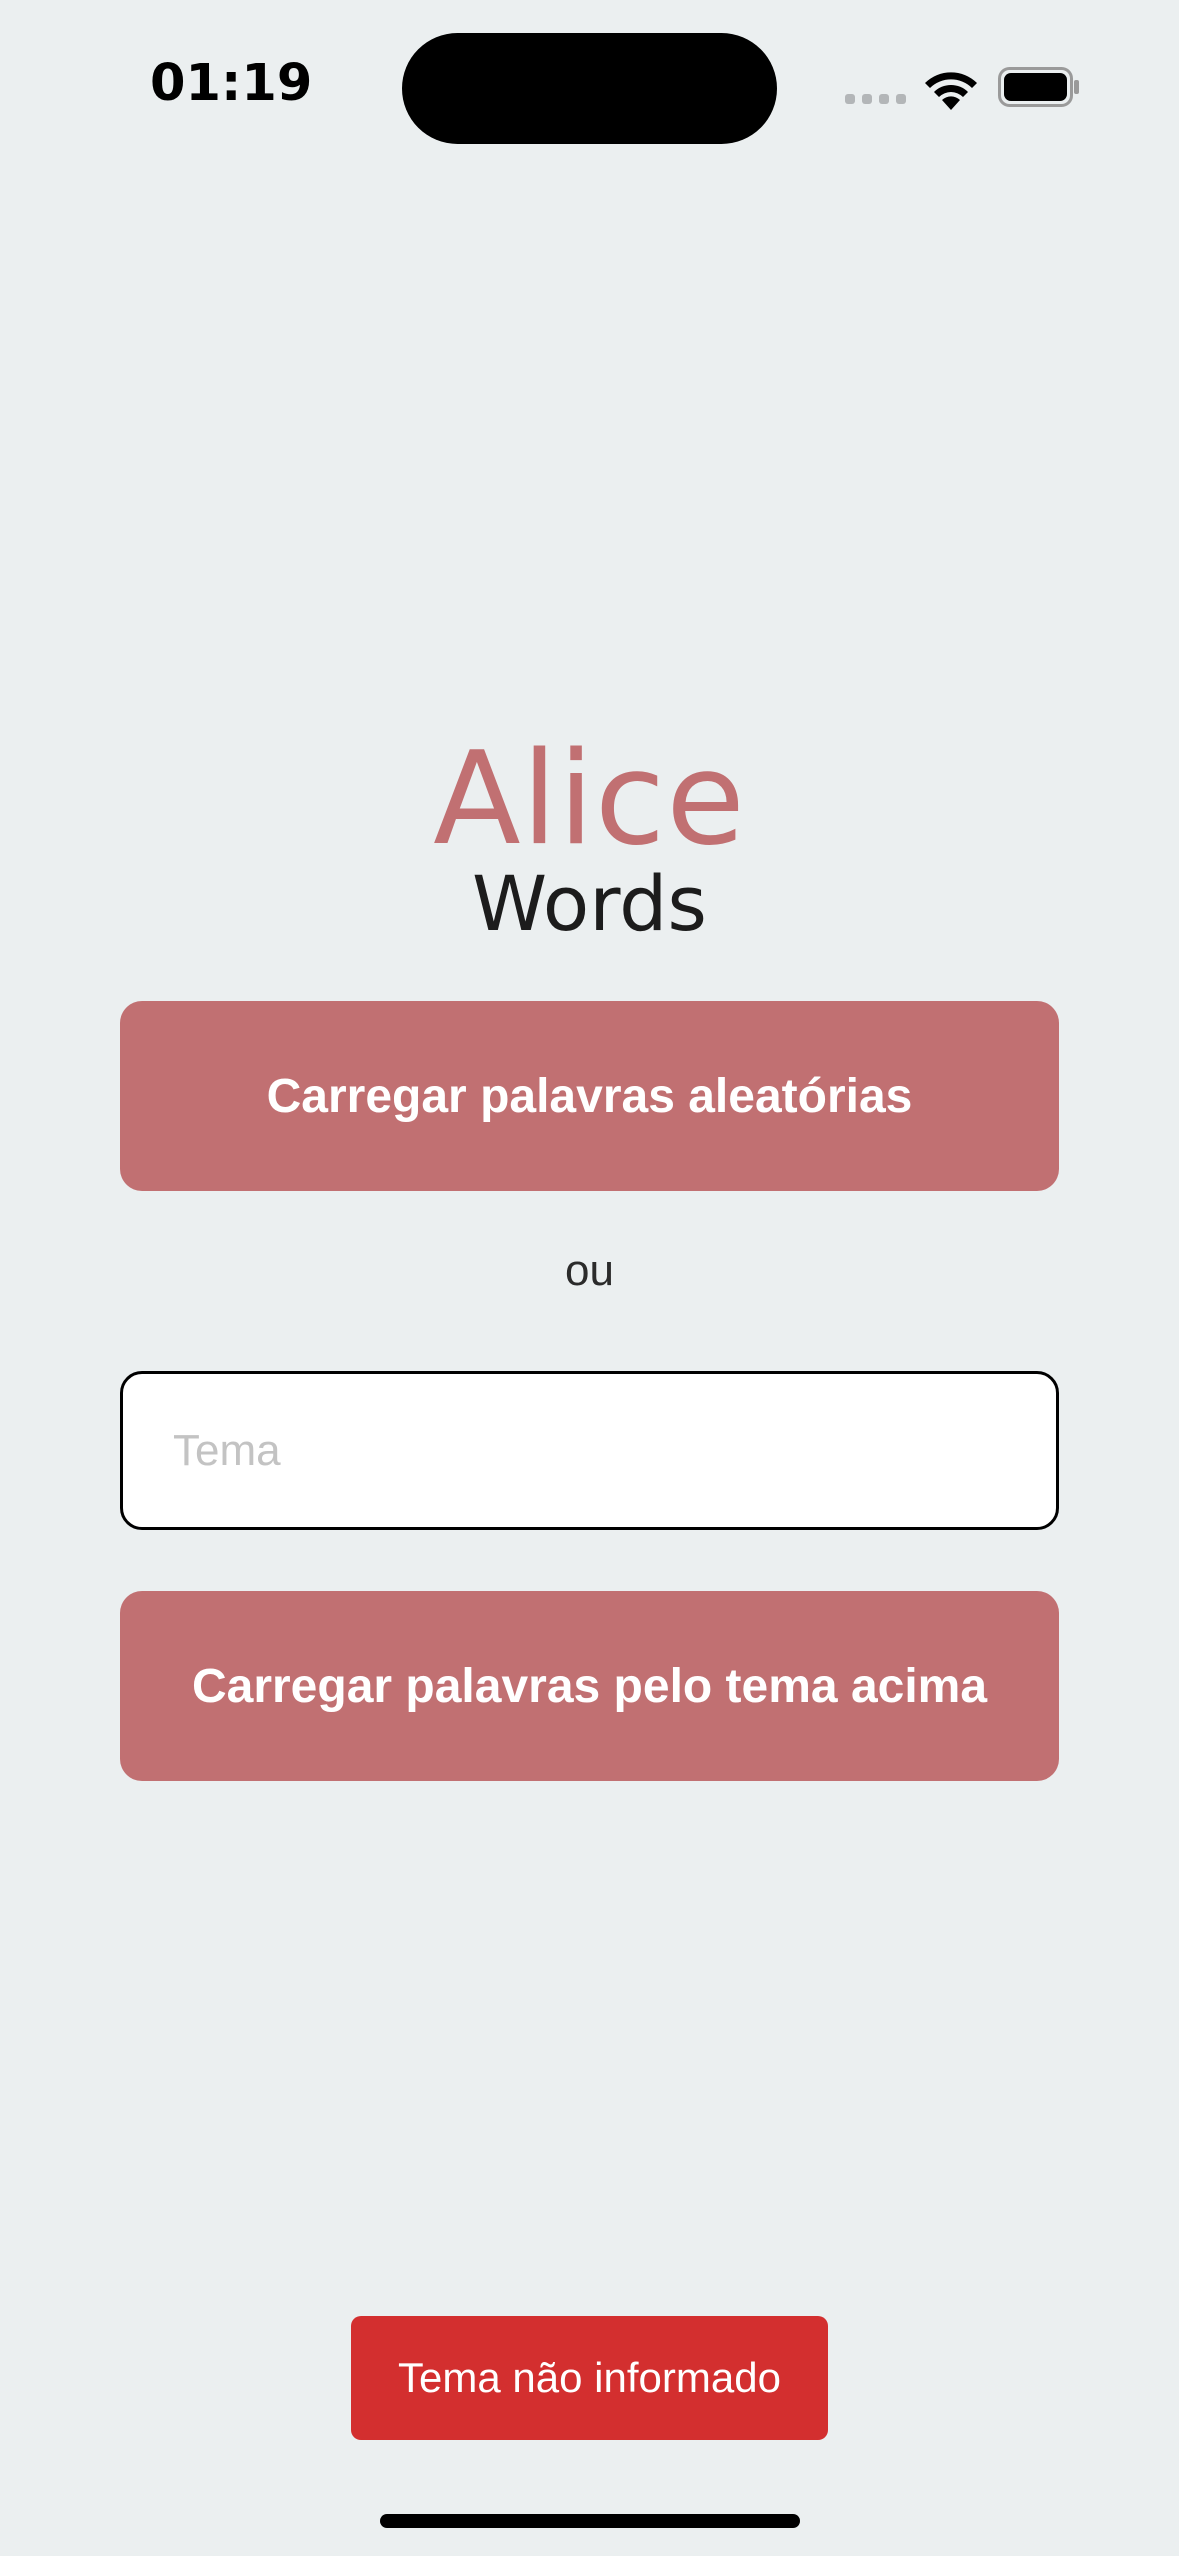 The width and height of the screenshot is (1179, 2556). I want to click on load-theme-words-button: Carregar palavras pelo tema acima, so click(589, 1686).